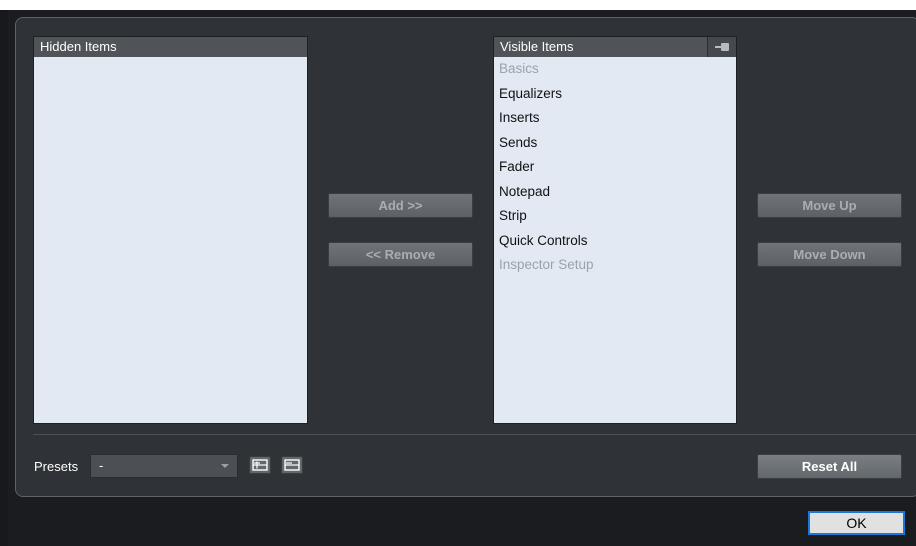 Image resolution: width=916 pixels, height=546 pixels. I want to click on reset-all-button: Reset All, so click(829, 466).